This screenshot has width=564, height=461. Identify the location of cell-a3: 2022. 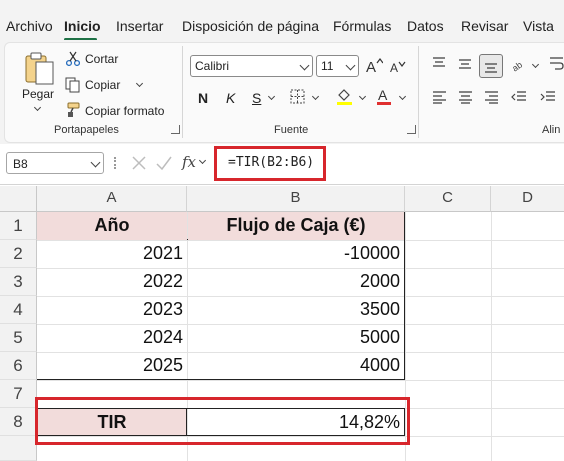
(112, 282).